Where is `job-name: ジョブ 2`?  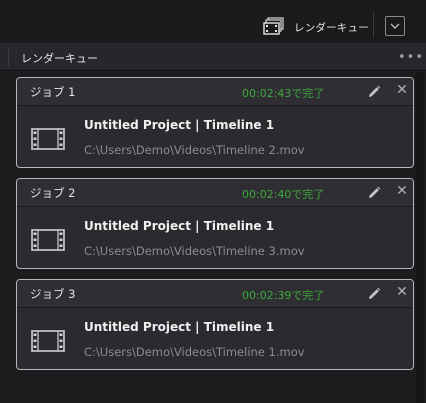 job-name: ジョブ 2 is located at coordinates (53, 193).